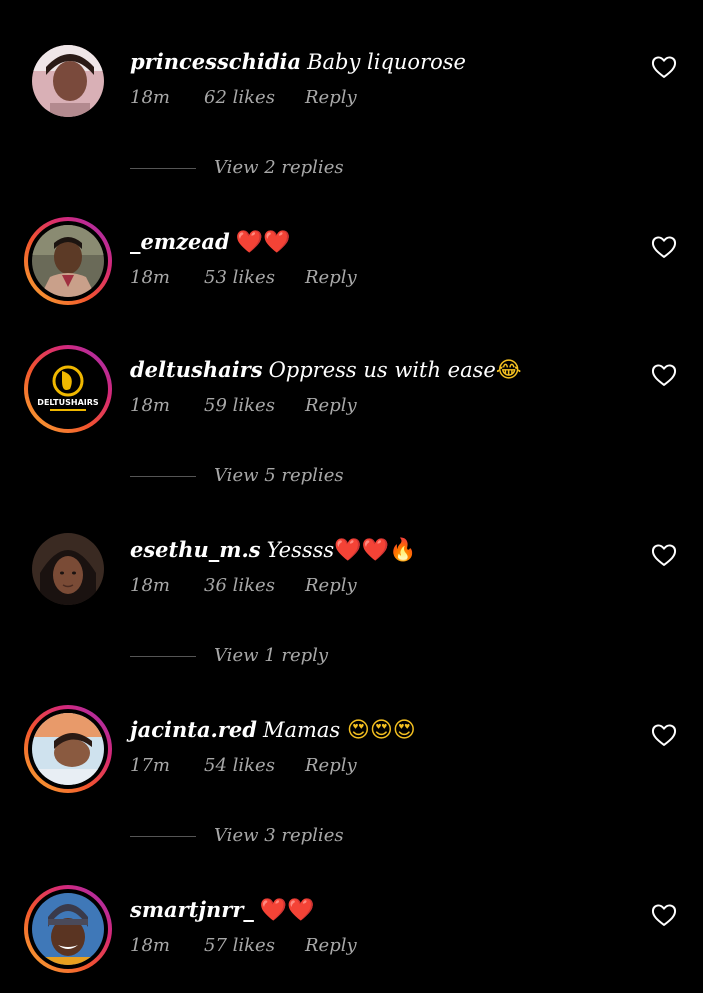 This screenshot has width=703, height=993. Describe the element at coordinates (150, 765) in the screenshot. I see `timestamp: 17m` at that location.